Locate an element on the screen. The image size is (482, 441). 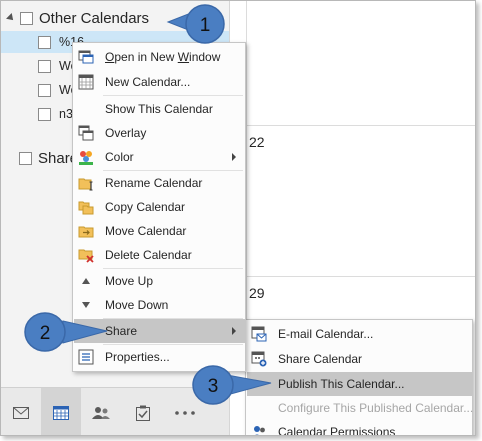
email-calendar-icon is located at coordinates (259, 334).